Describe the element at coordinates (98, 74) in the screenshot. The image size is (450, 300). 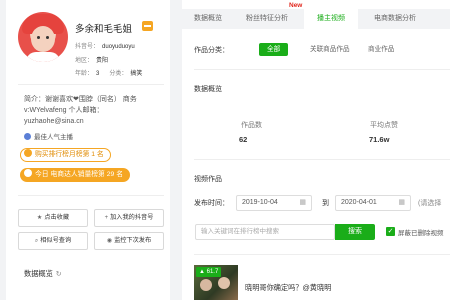
I see `profile-age: 3` at that location.